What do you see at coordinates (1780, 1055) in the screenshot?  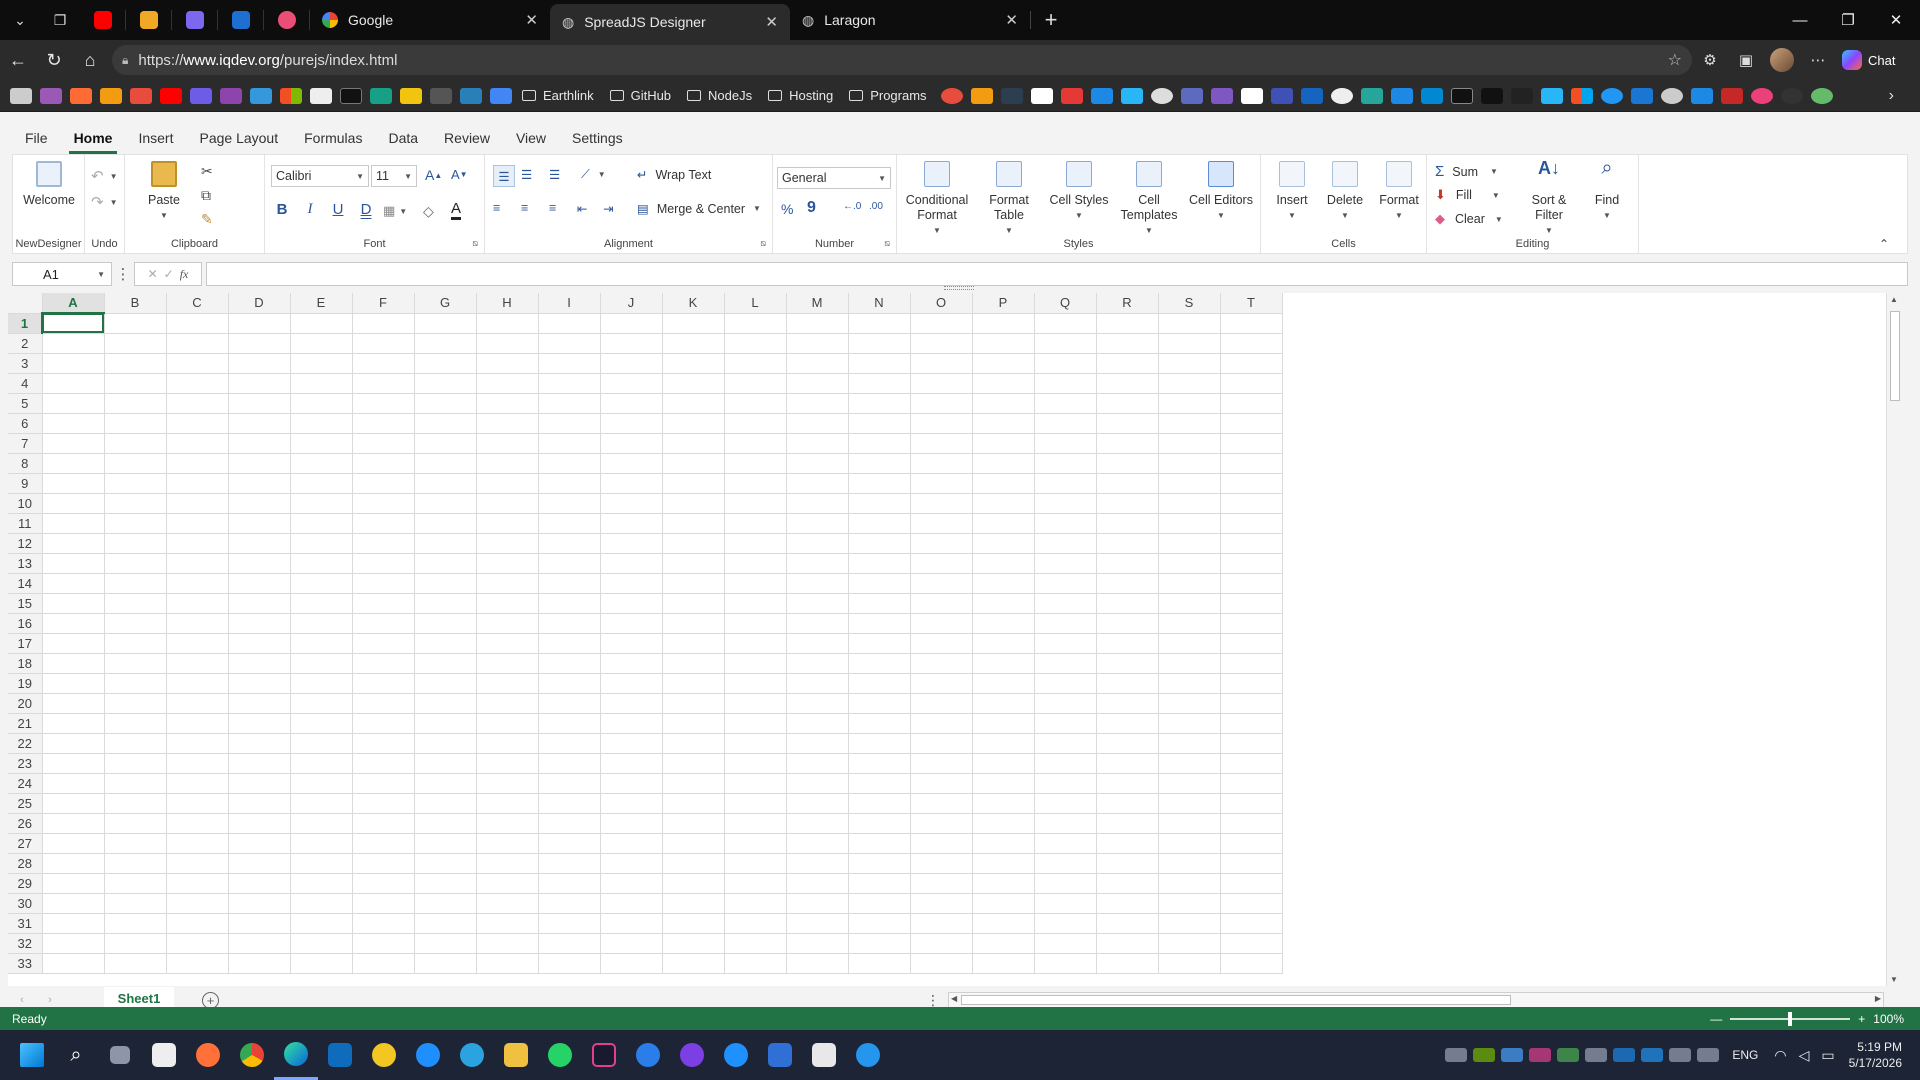 I see `wifi-icon: ◠` at bounding box center [1780, 1055].